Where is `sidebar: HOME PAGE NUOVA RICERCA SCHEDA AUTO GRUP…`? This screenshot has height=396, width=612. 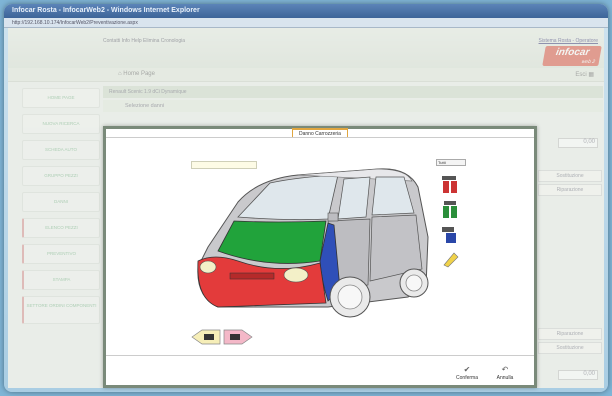
sidebar: HOME PAGE NUOVA RICERCA SCHEDA AUTO GRUP… is located at coordinates (61, 209).